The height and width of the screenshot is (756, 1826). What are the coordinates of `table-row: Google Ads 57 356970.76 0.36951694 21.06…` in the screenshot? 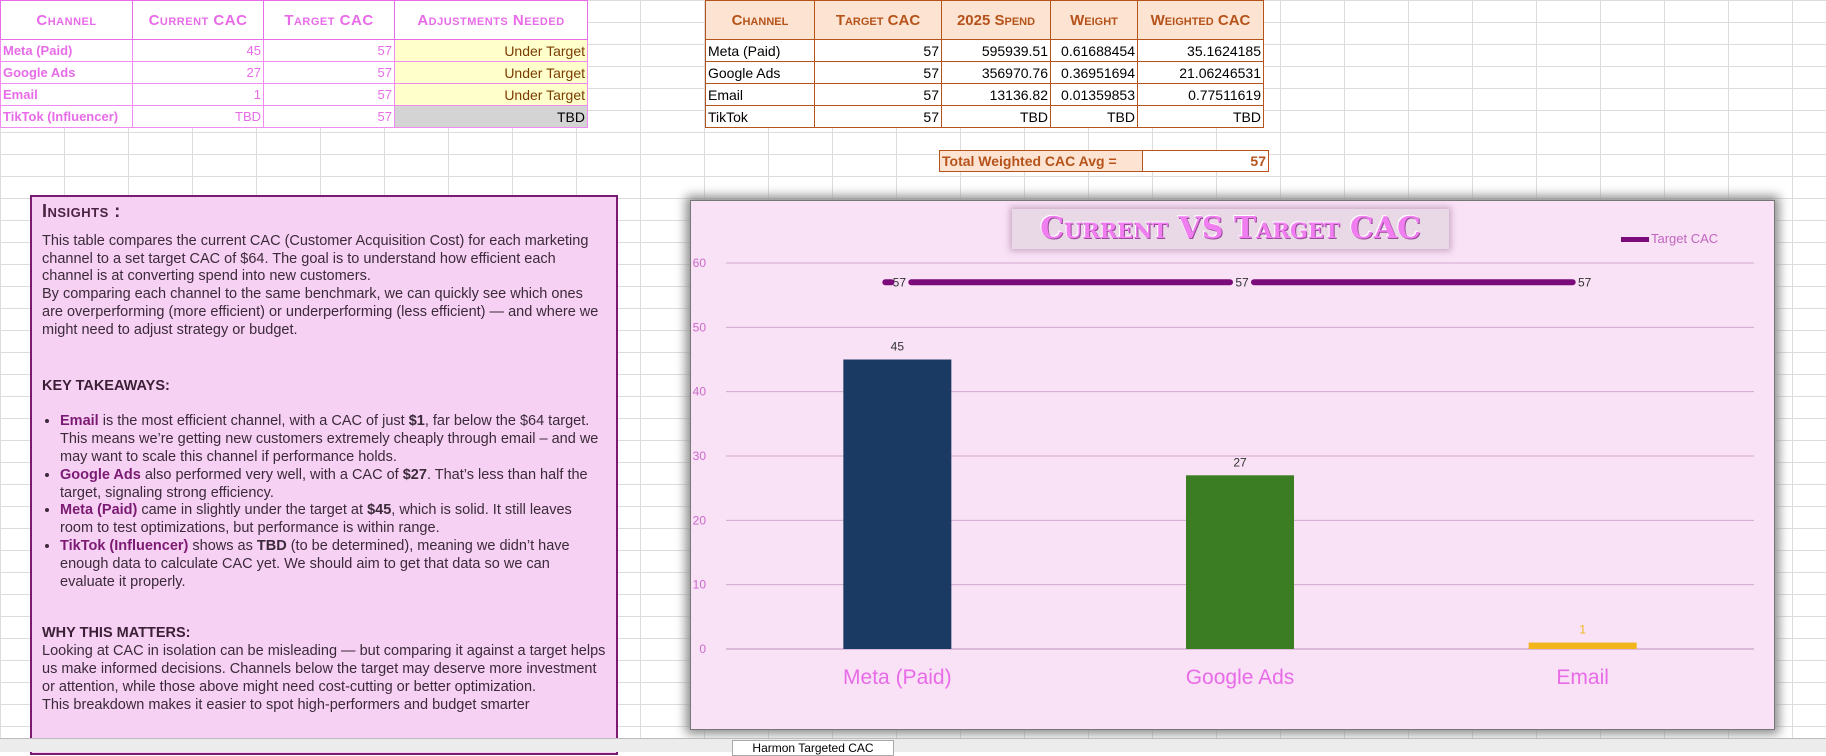 It's located at (984, 72).